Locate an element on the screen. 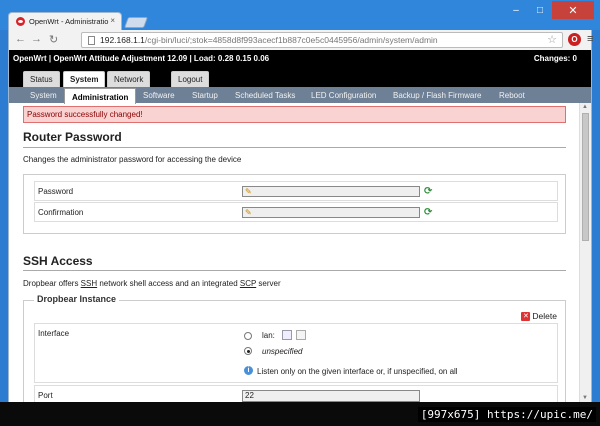 This screenshot has width=600, height=426. extension-icon: O is located at coordinates (574, 39).